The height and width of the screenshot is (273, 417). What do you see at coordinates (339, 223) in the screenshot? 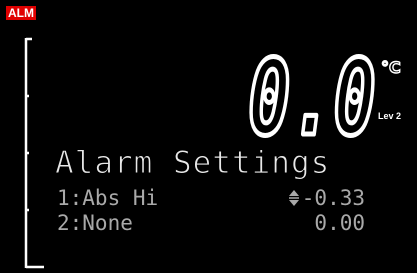
I see `alarm-row-value: 0.00` at bounding box center [339, 223].